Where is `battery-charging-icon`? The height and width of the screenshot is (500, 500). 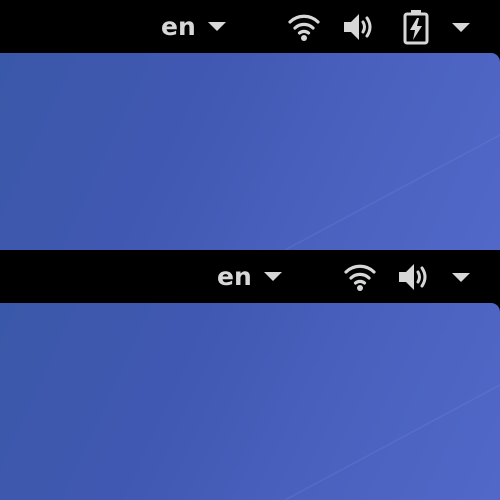 battery-charging-icon is located at coordinates (416, 27).